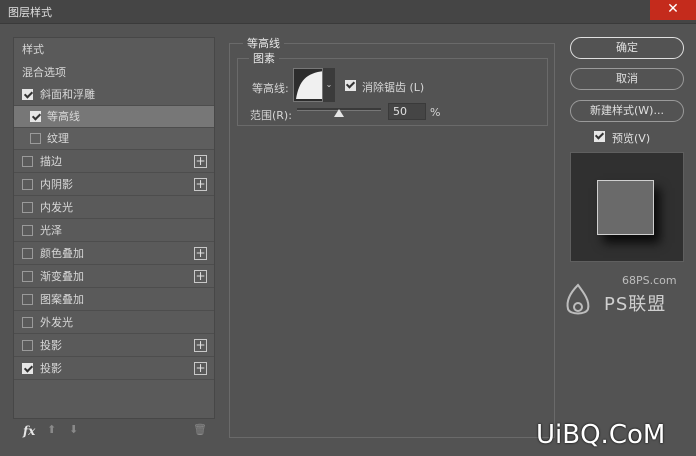  Describe the element at coordinates (270, 88) in the screenshot. I see `contour-label: 等高线:` at that location.